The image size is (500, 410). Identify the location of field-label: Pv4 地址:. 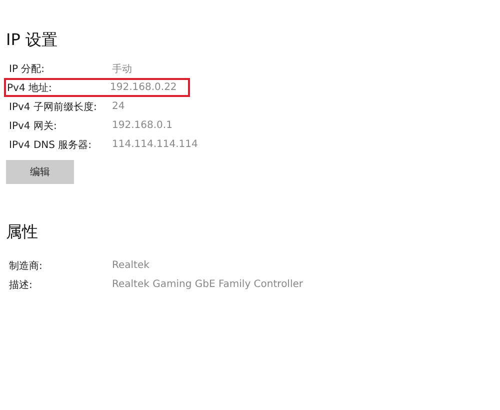
(29, 88).